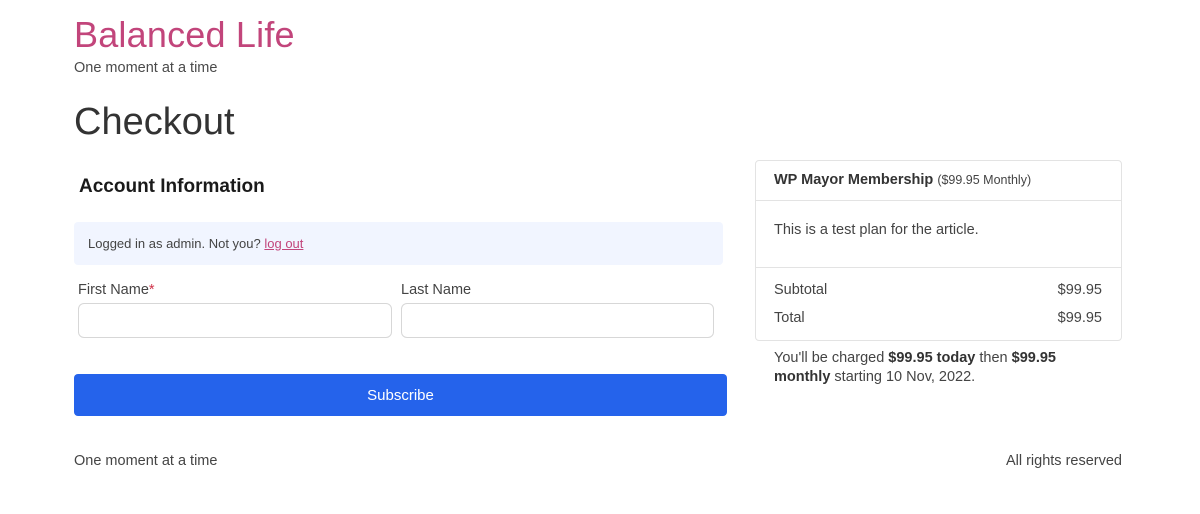 The width and height of the screenshot is (1200, 514). Describe the element at coordinates (932, 358) in the screenshot. I see `charge-today: $99.95 today` at that location.